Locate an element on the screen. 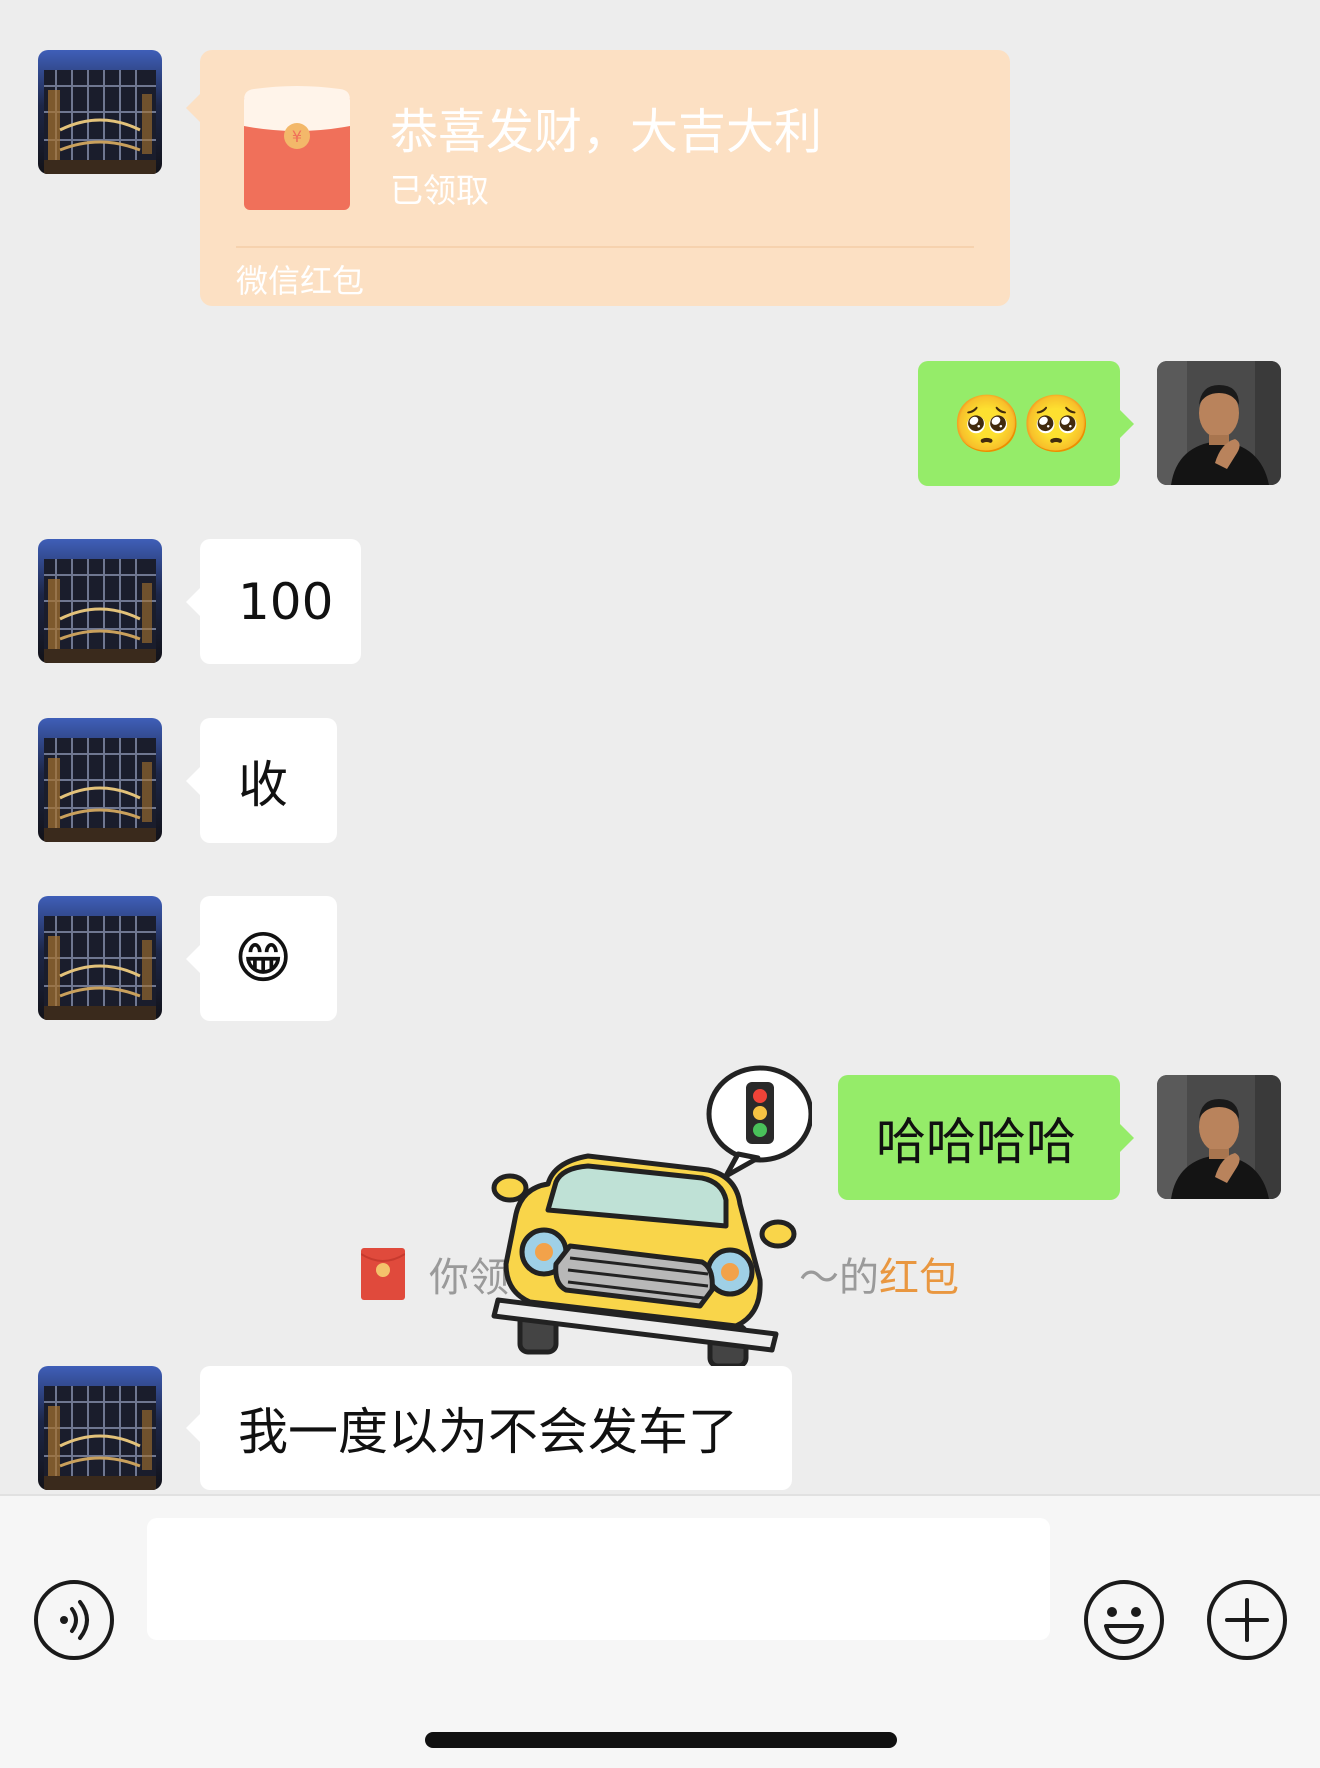 Image resolution: width=1320 pixels, height=1768 pixels. message-bubble-outgoing: 🥺 🥺 is located at coordinates (1026, 423).